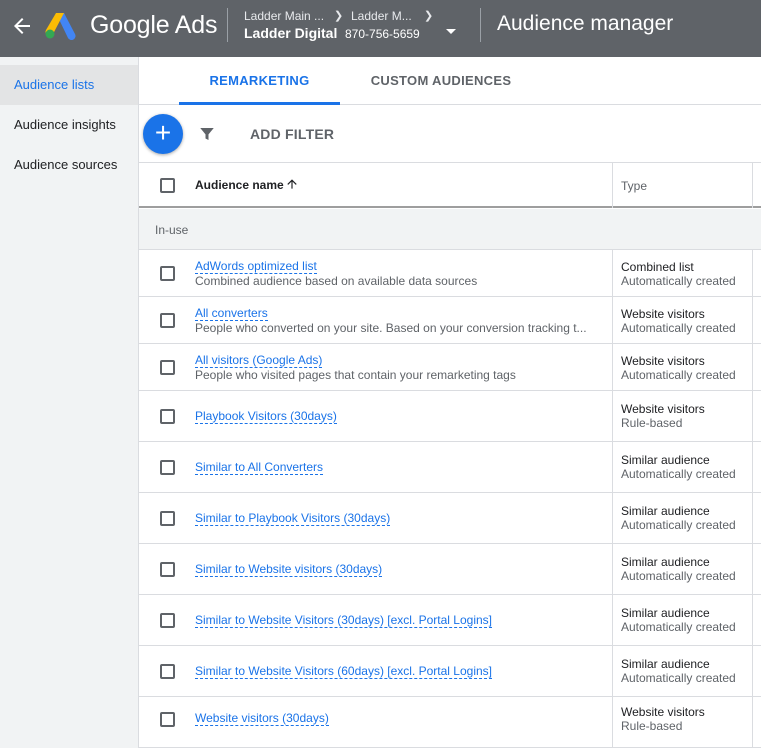 The width and height of the screenshot is (761, 748). I want to click on column-header-type: Type, so click(634, 186).